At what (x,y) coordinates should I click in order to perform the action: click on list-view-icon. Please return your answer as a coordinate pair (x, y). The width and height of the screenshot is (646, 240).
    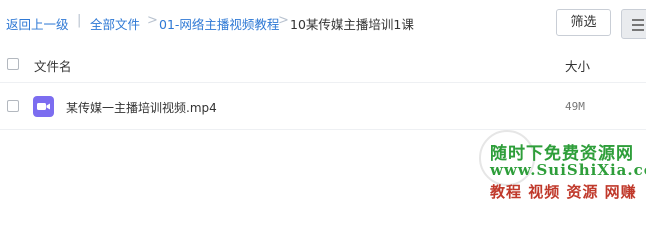
    Looking at the image, I should click on (633, 24).